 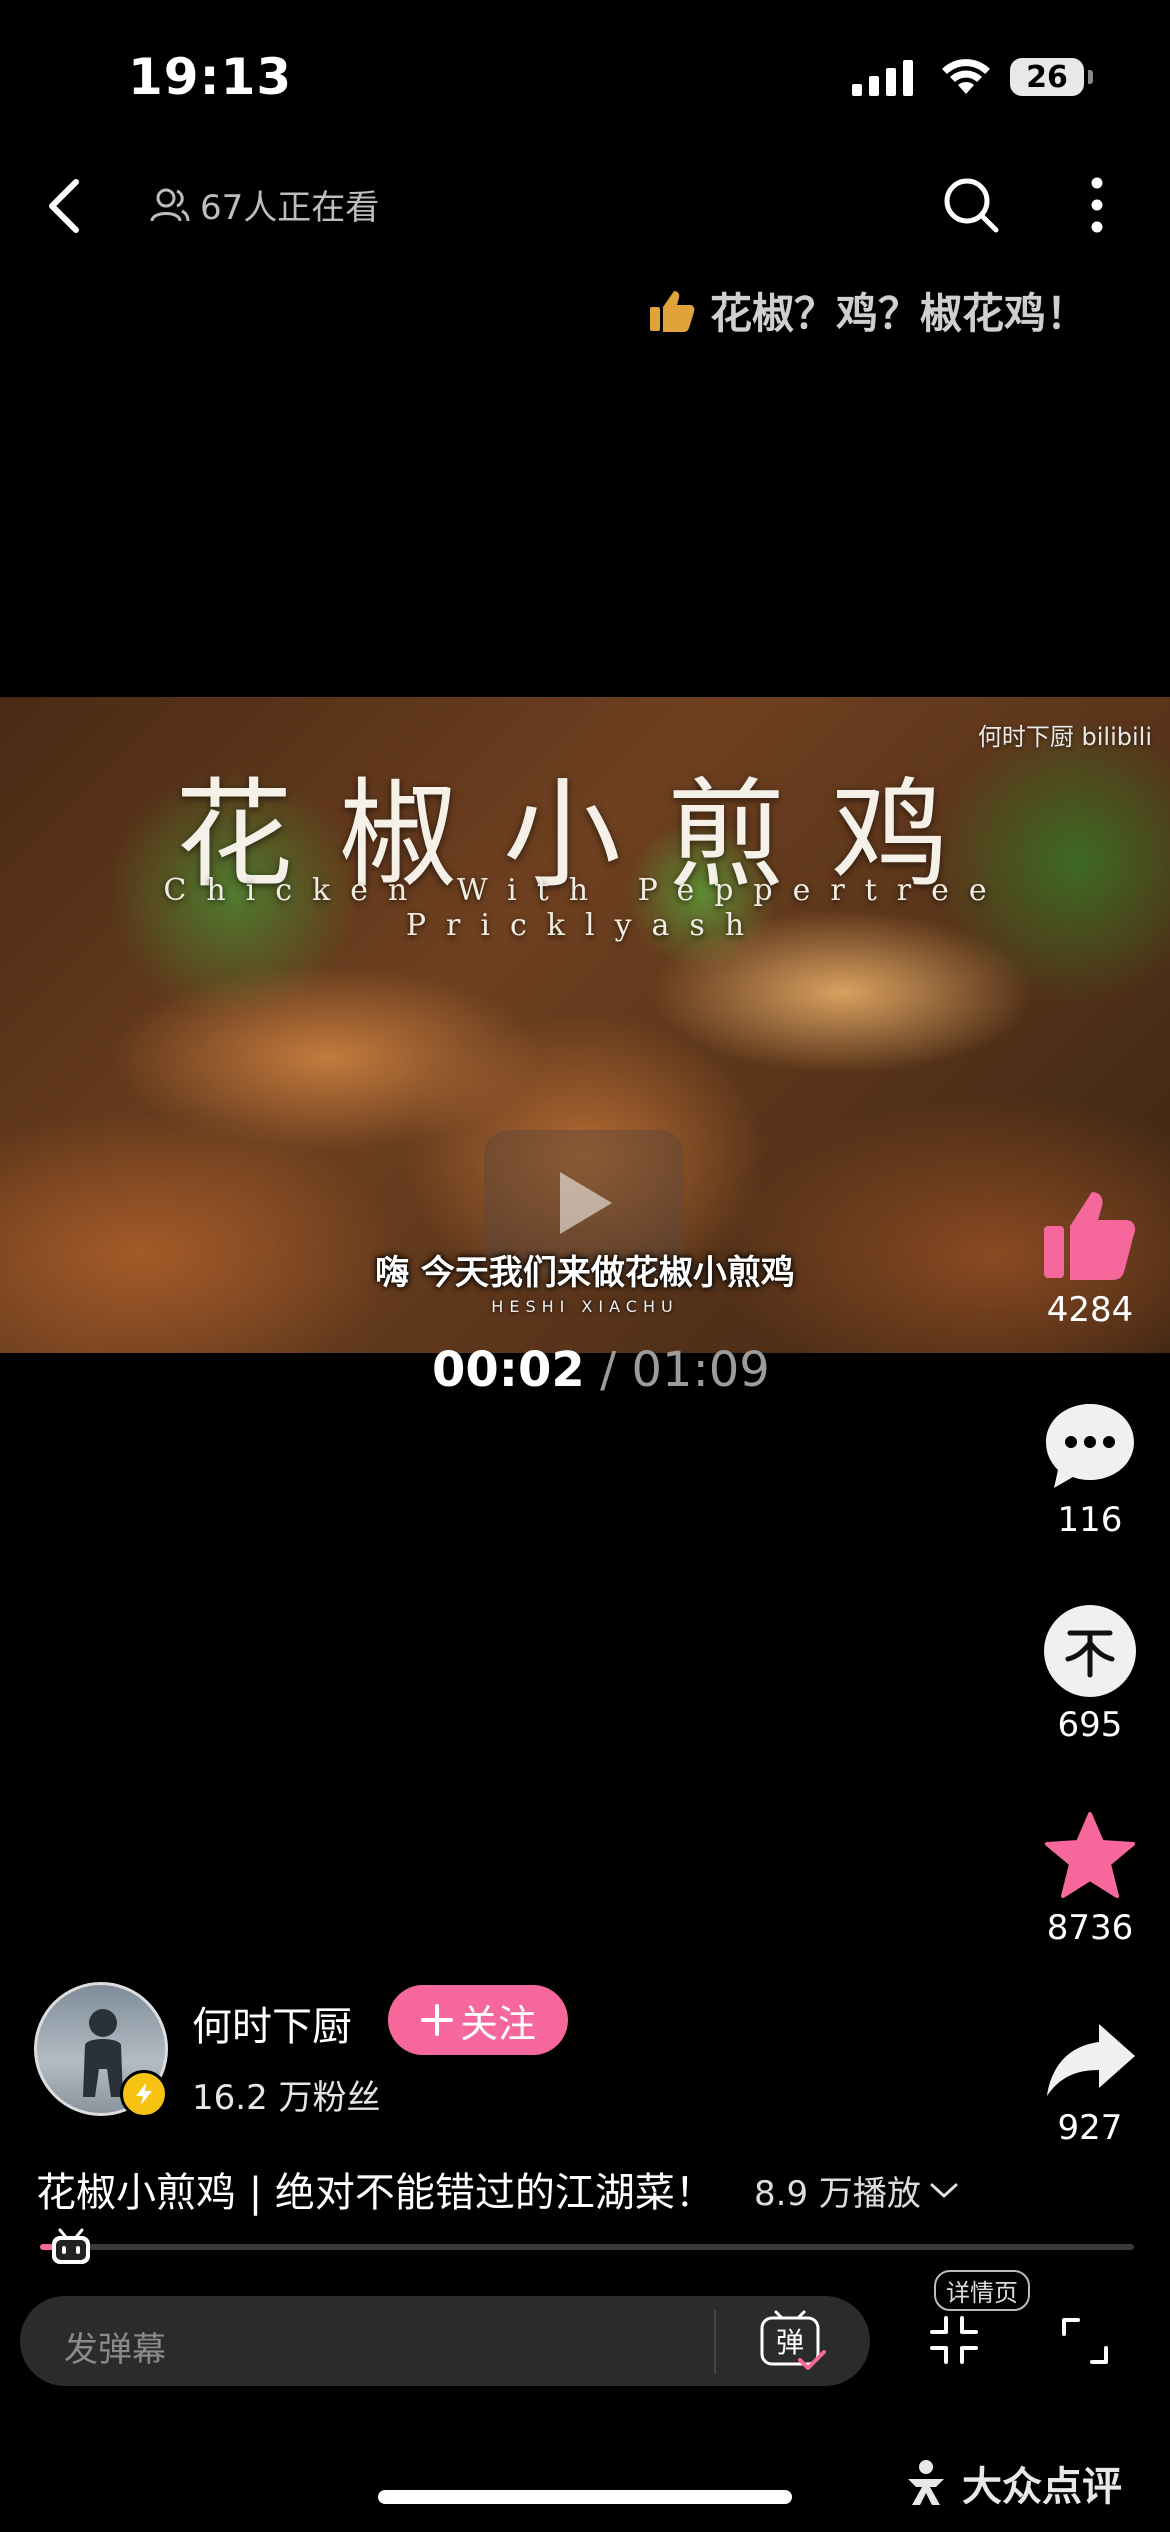 I want to click on video-caption: 嗨 今天我们来做花椒小煎鸡, so click(x=585, y=1273).